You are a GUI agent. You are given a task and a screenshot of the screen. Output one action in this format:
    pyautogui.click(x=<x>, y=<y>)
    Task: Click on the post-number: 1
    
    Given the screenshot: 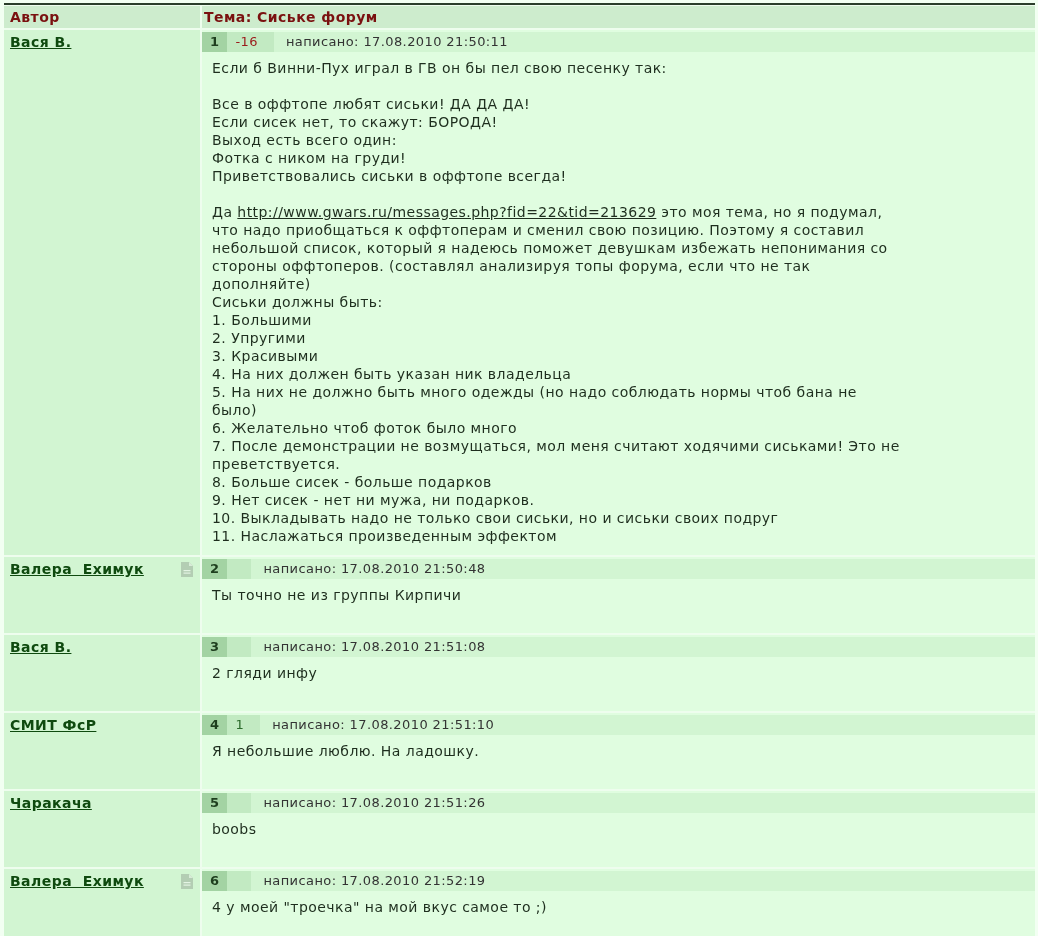 What is the action you would take?
    pyautogui.click(x=215, y=42)
    